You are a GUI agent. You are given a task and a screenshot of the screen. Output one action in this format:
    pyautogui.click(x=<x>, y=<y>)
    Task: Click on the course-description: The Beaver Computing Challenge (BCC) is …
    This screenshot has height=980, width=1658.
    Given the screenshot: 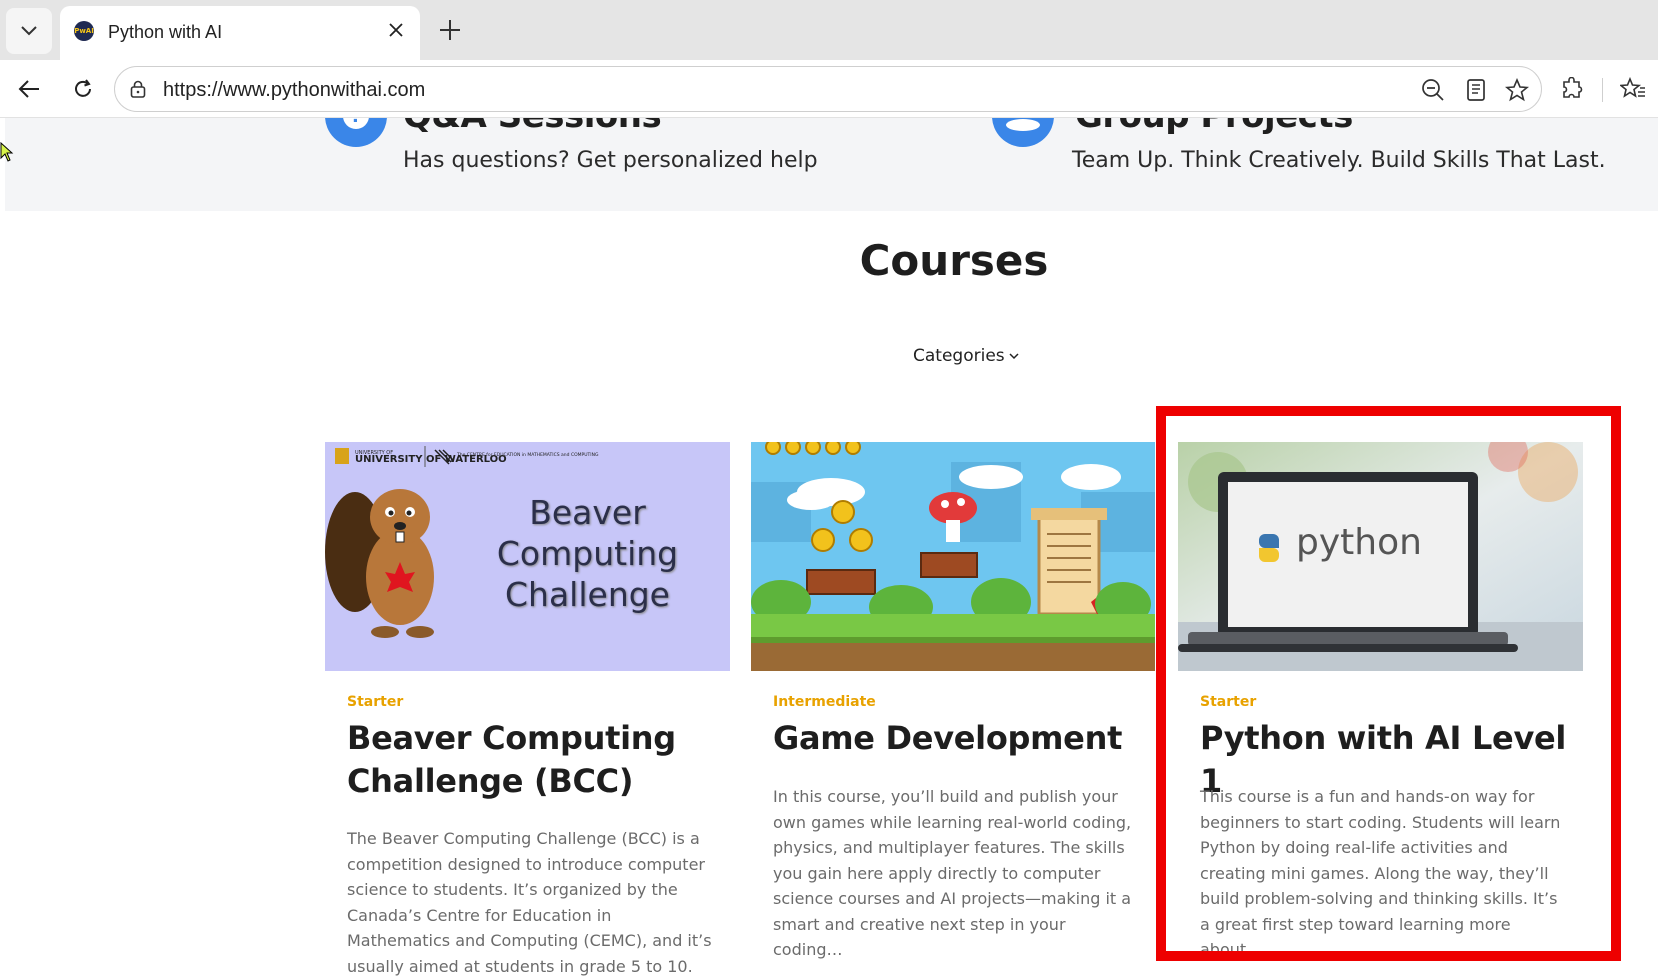 What is the action you would take?
    pyautogui.click(x=529, y=902)
    